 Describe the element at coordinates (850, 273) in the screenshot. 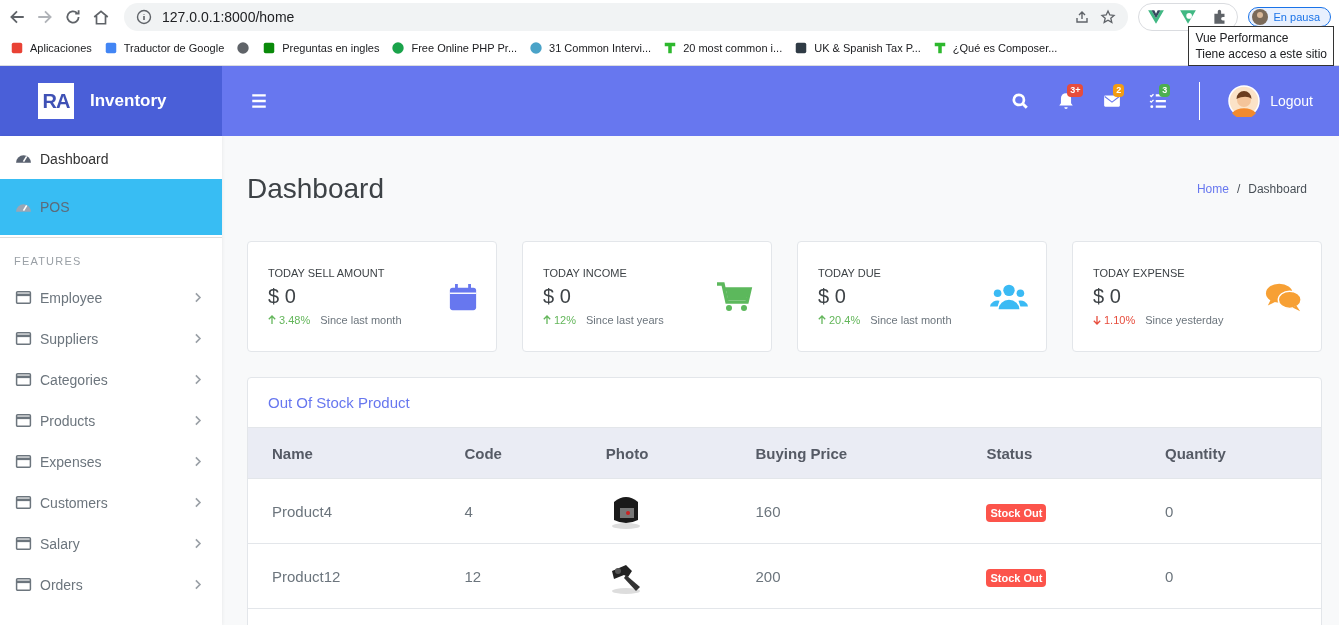

I see `card-title: TODAY DUE` at that location.